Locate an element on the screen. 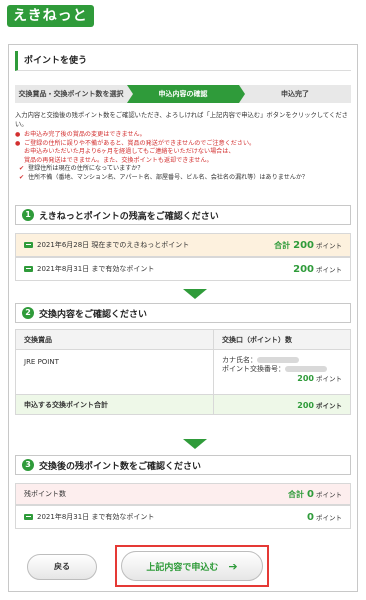  remaining-total-points: 0 is located at coordinates (310, 494).